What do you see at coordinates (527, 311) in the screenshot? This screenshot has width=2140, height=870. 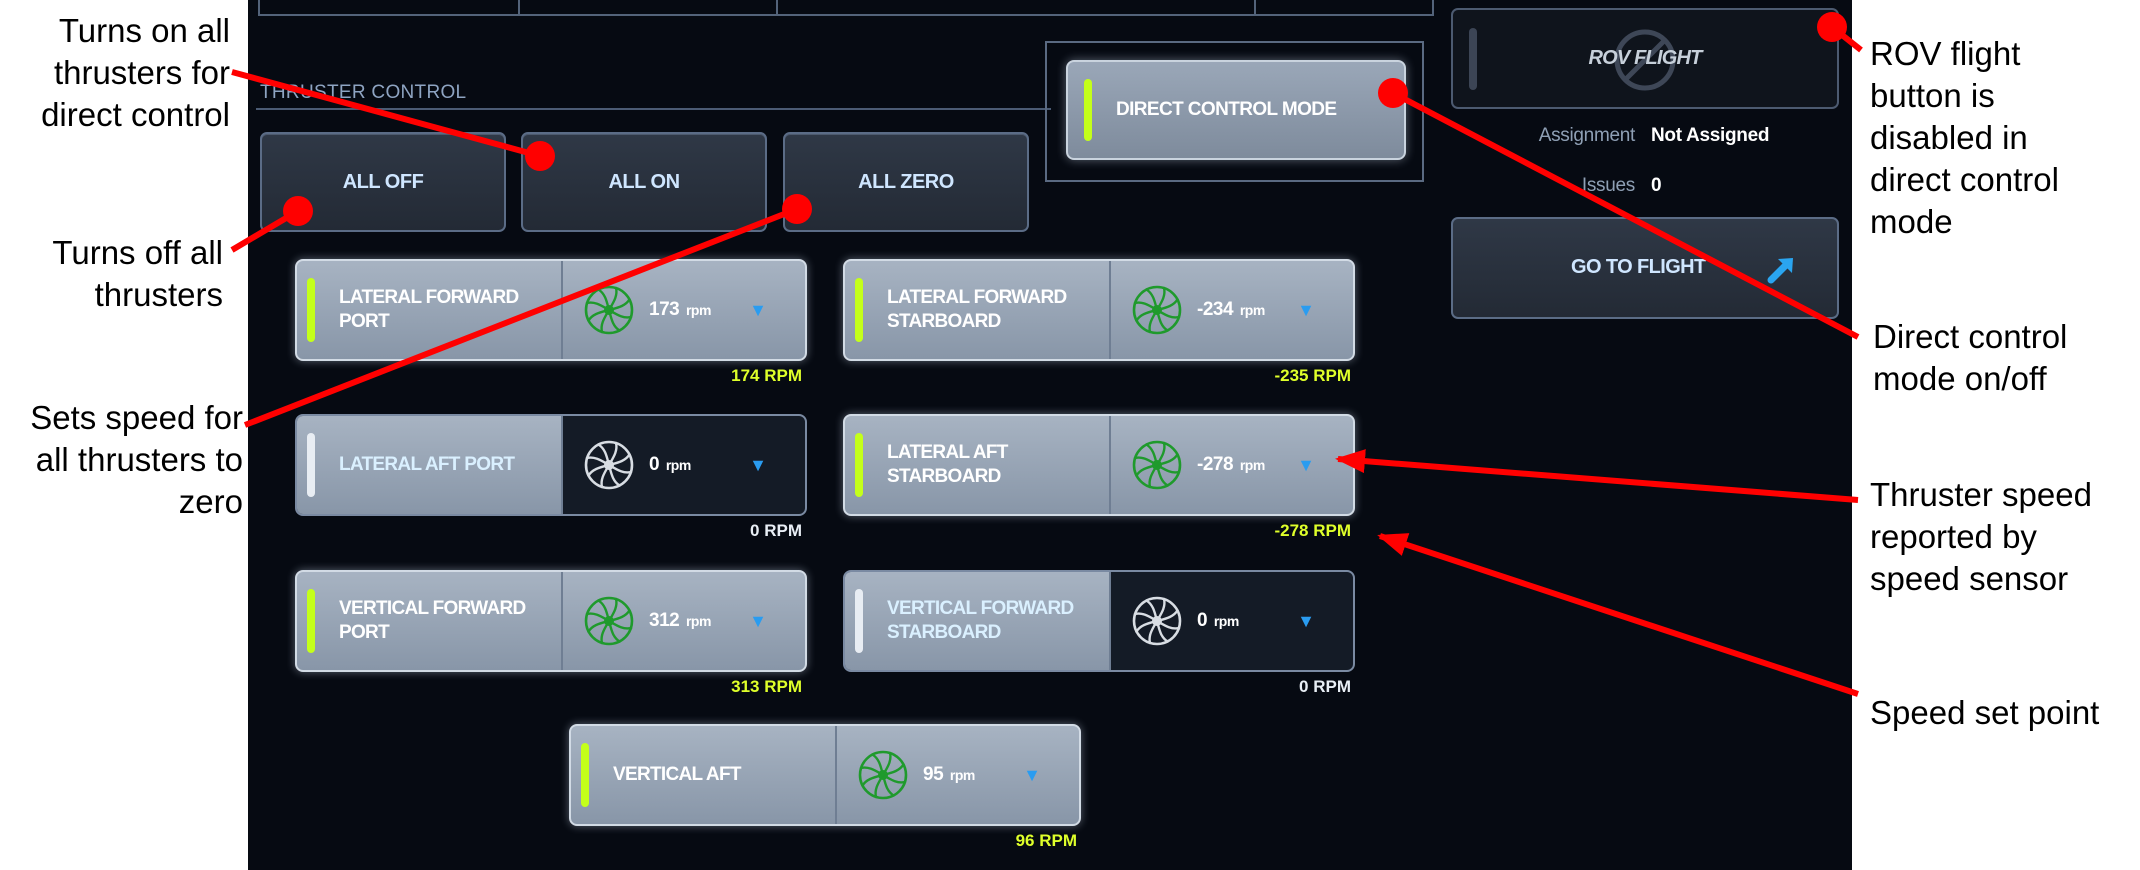 I see `arrow-all-zero` at bounding box center [527, 311].